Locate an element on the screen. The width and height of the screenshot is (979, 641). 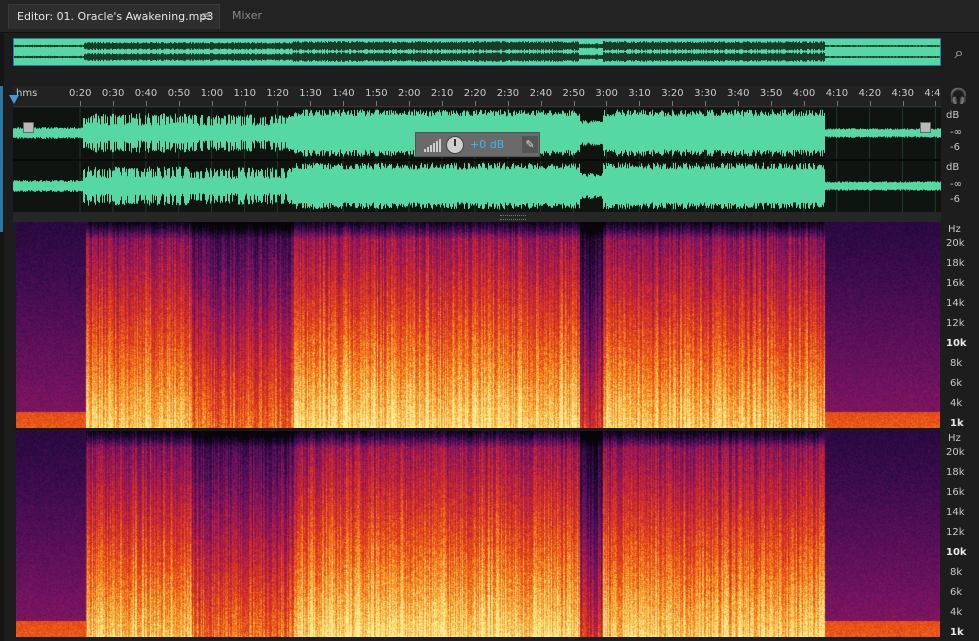
hz-scale-label: 12k is located at coordinates (955, 323).